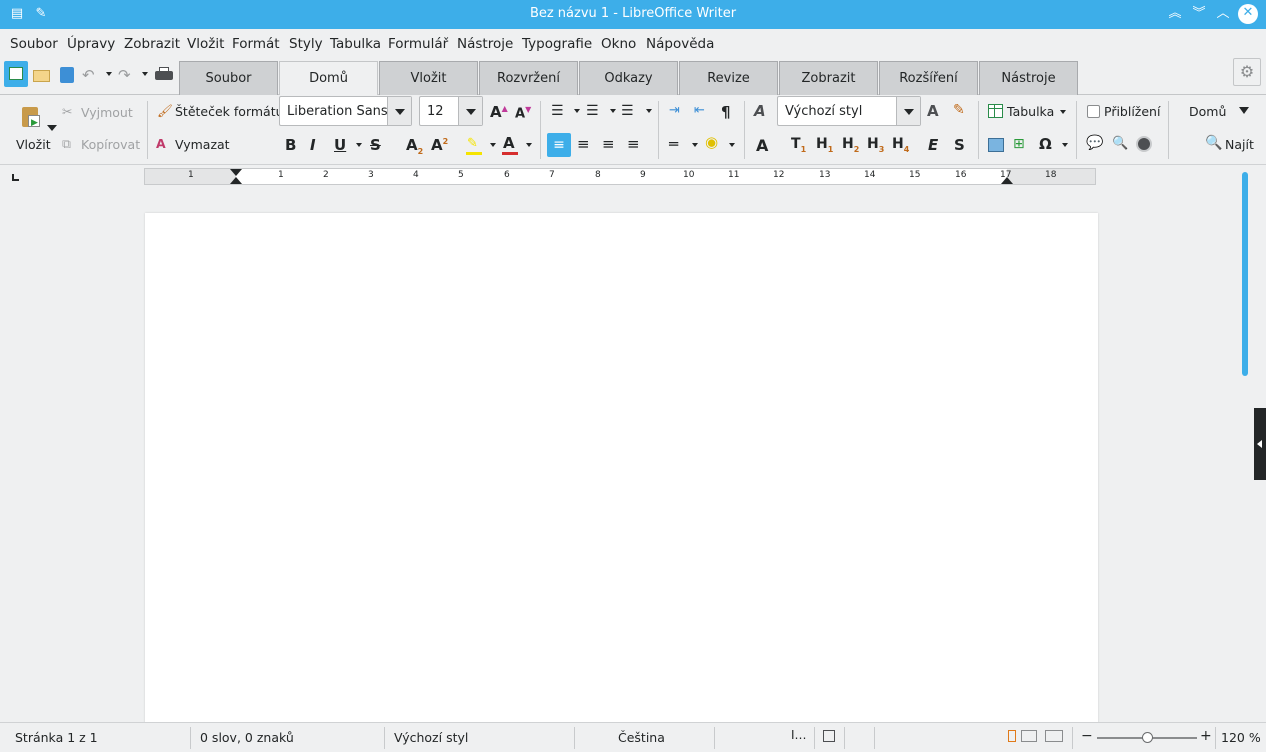 The width and height of the screenshot is (1266, 752). I want to click on find-button: Najít, so click(1239, 144).